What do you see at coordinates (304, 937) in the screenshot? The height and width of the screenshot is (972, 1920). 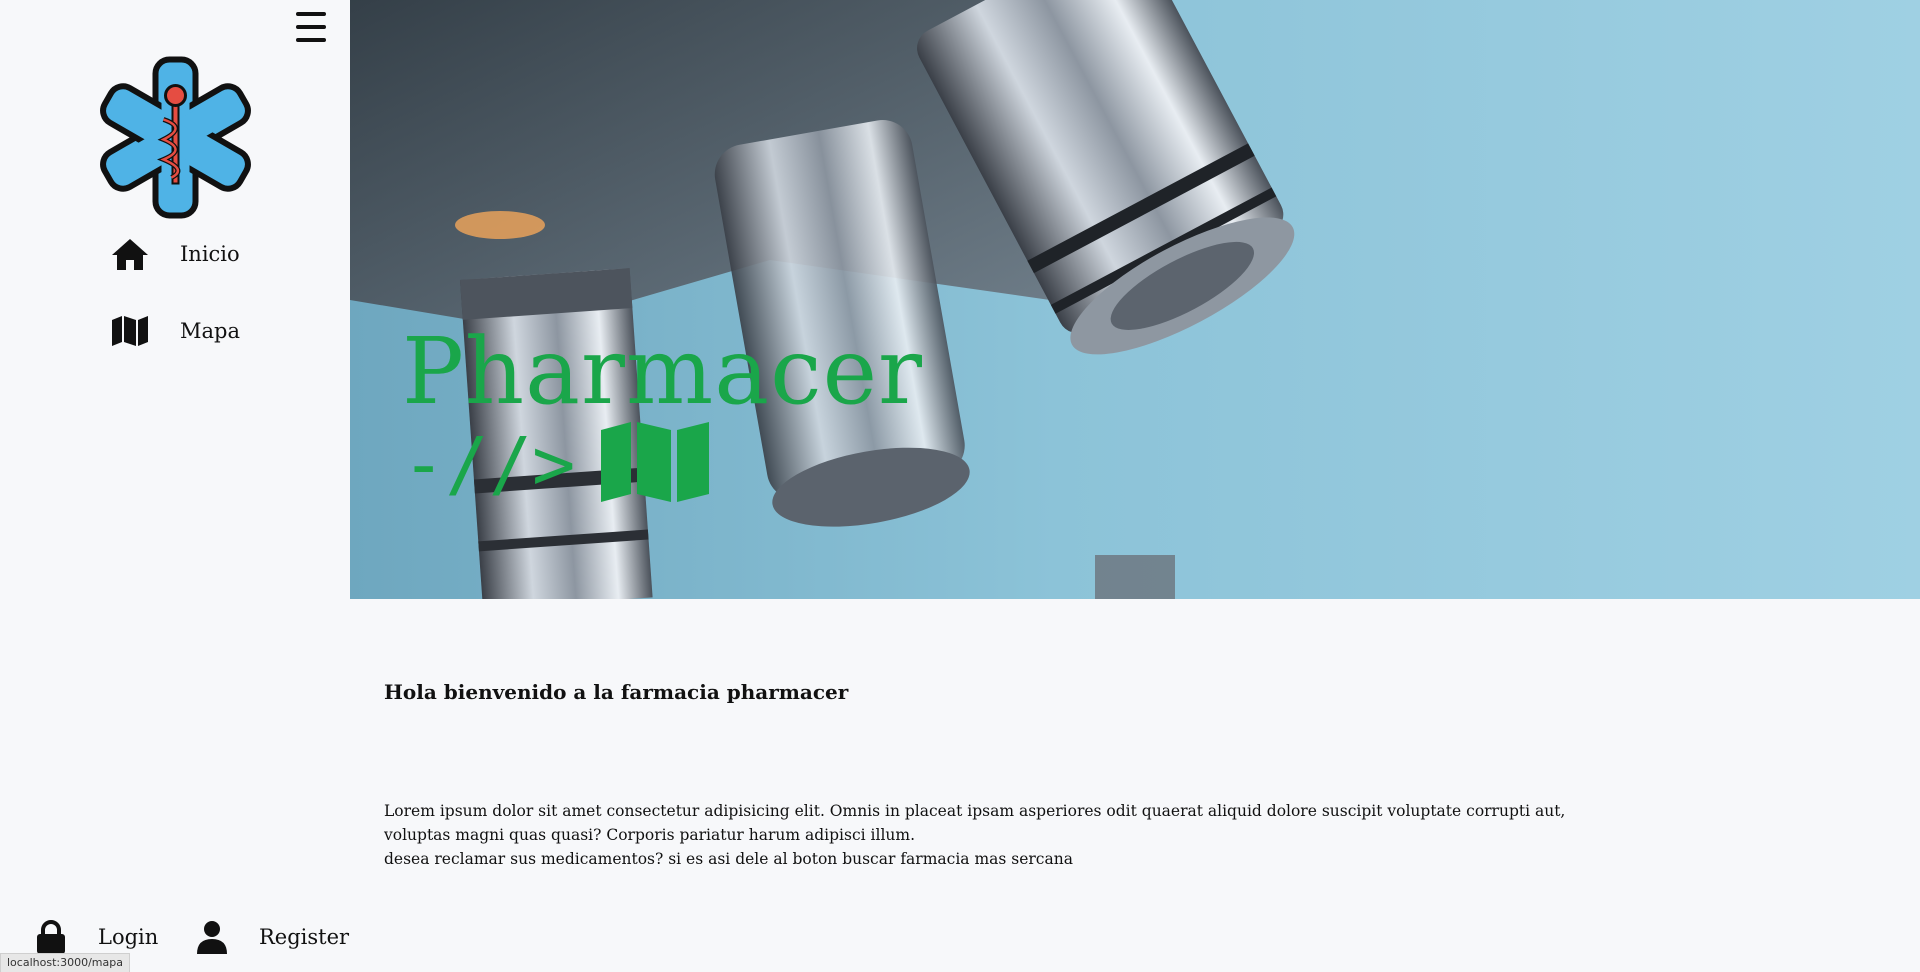 I see `register-label: Register` at bounding box center [304, 937].